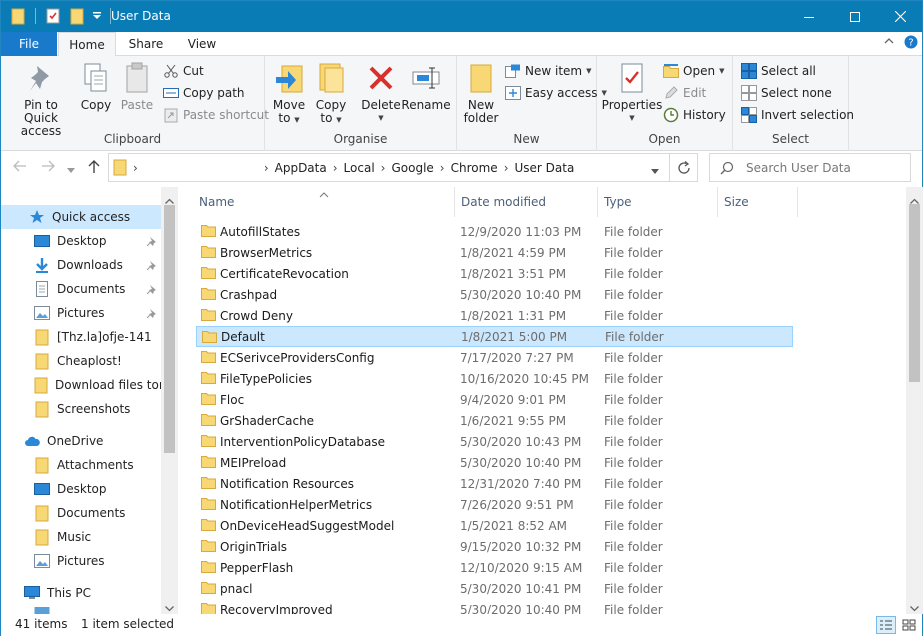 The height and width of the screenshot is (636, 923). Describe the element at coordinates (684, 93) in the screenshot. I see `edit-button: Edit` at that location.